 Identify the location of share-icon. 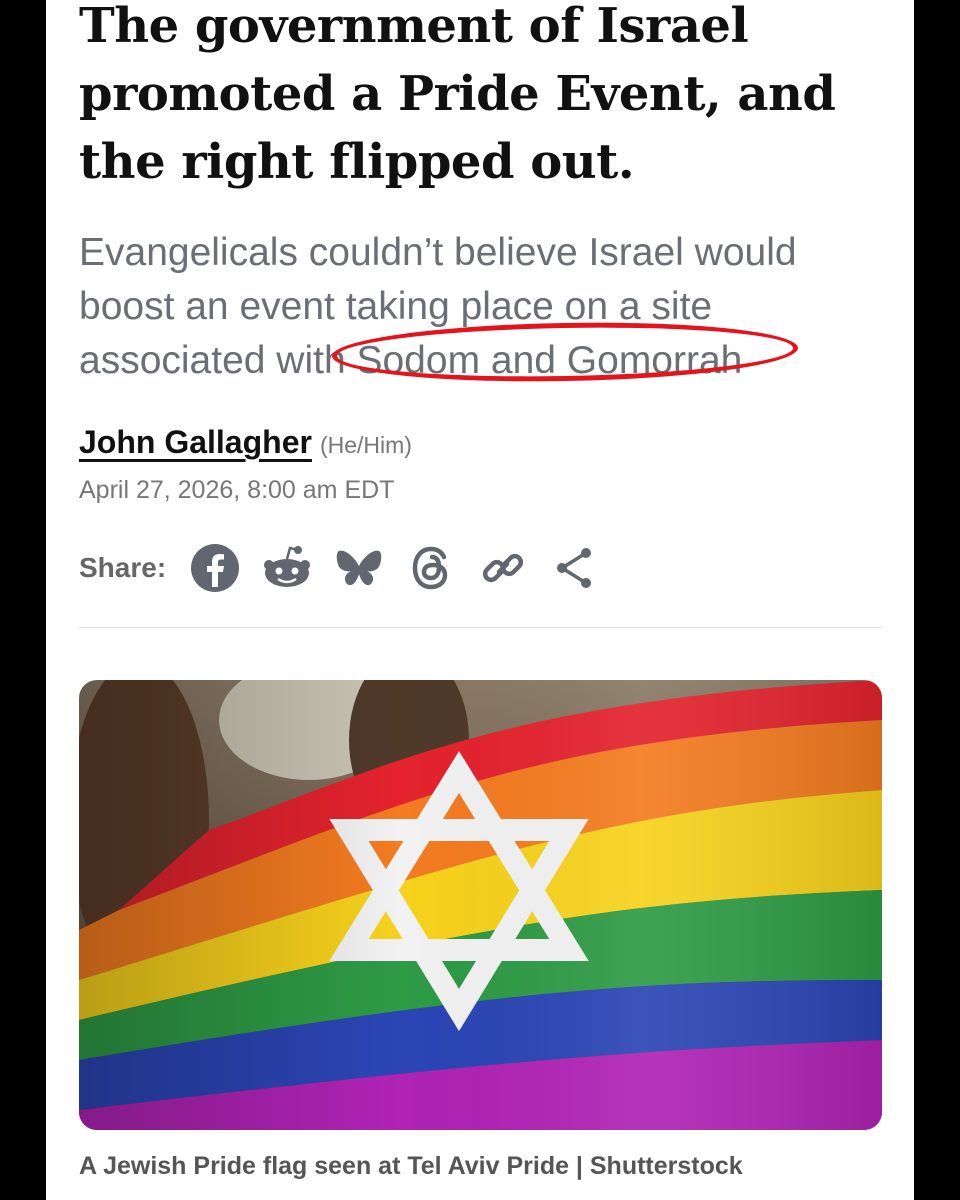
(575, 568).